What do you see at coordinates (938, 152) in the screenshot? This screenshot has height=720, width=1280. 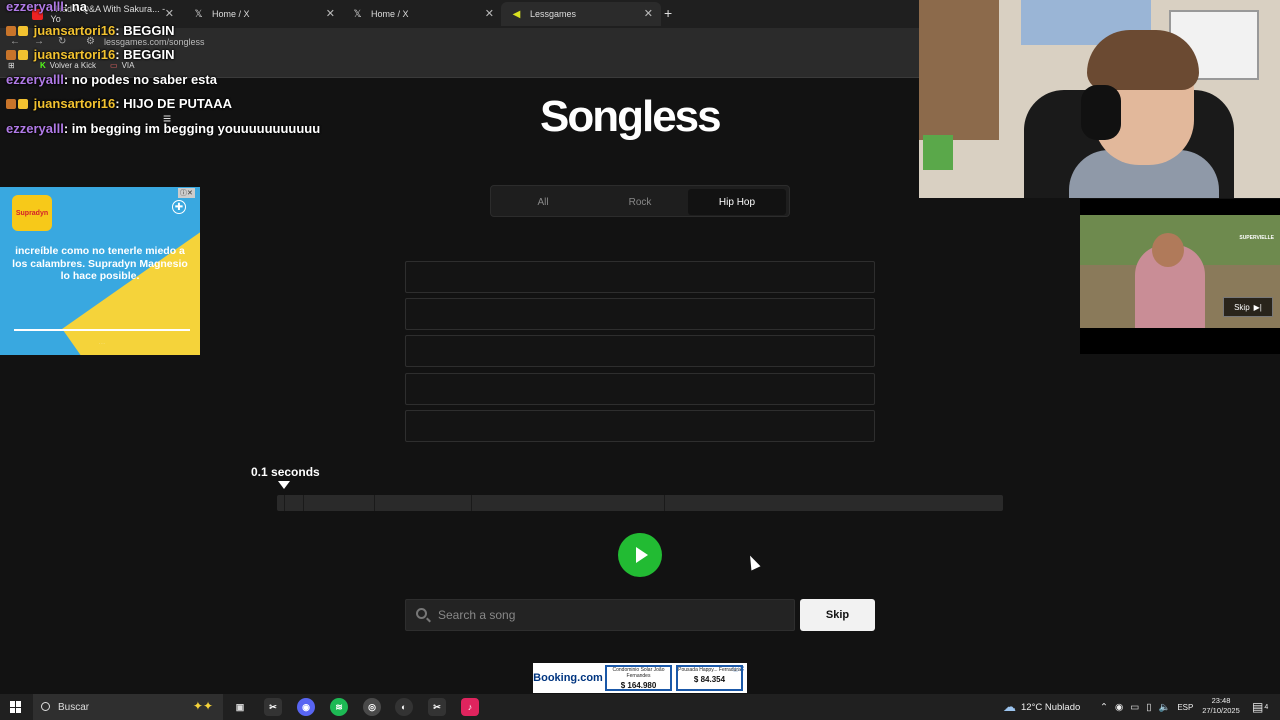 I see `webcam-figure` at bounding box center [938, 152].